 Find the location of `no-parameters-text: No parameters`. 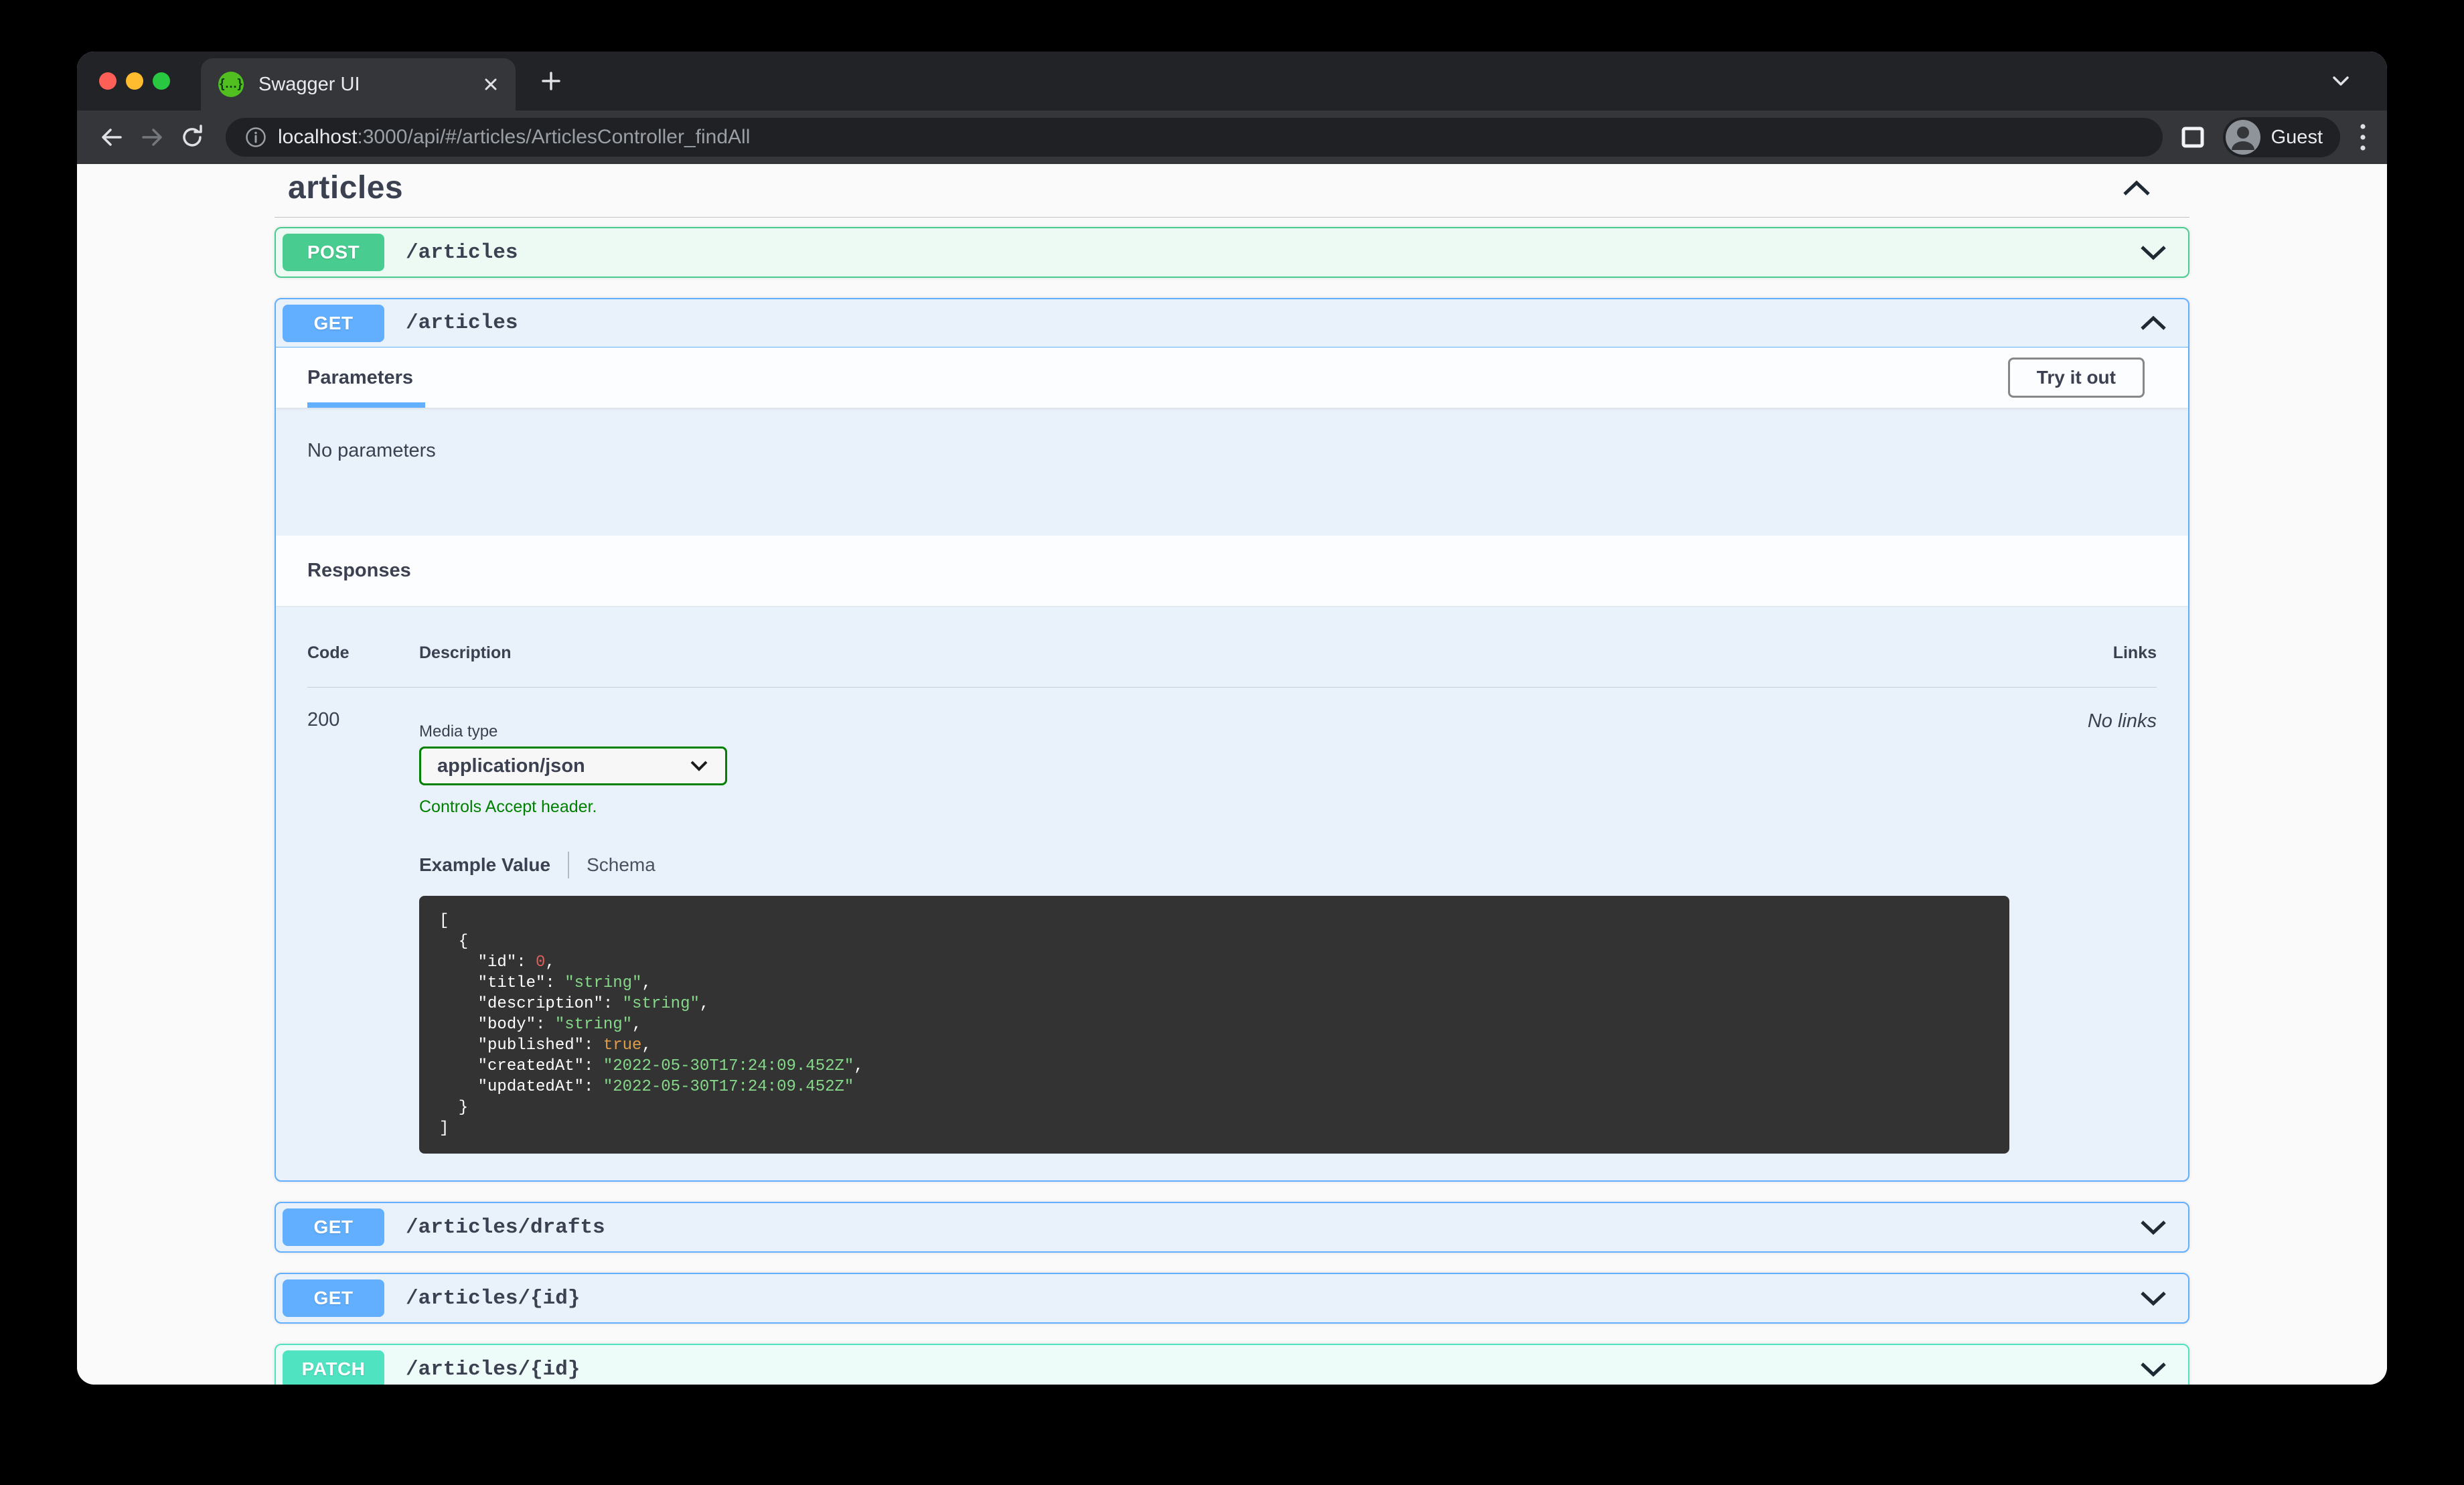

no-parameters-text: No parameters is located at coordinates (371, 450).